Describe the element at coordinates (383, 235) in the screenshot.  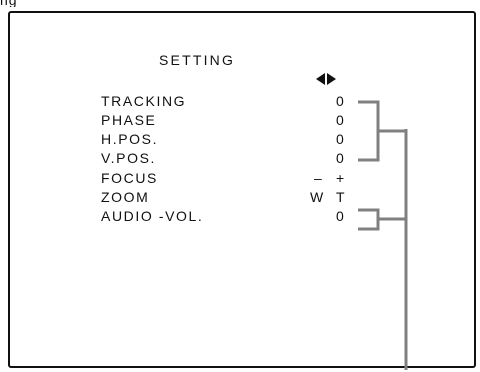
I see `connector-lines` at that location.